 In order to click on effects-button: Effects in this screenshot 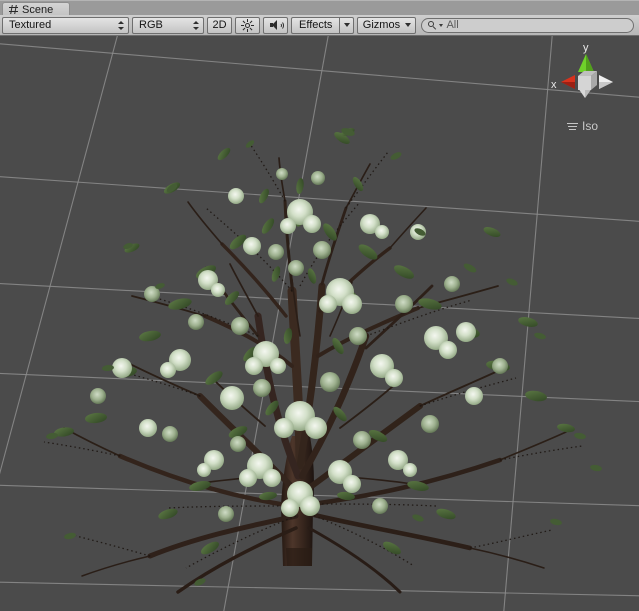, I will do `click(315, 25)`.